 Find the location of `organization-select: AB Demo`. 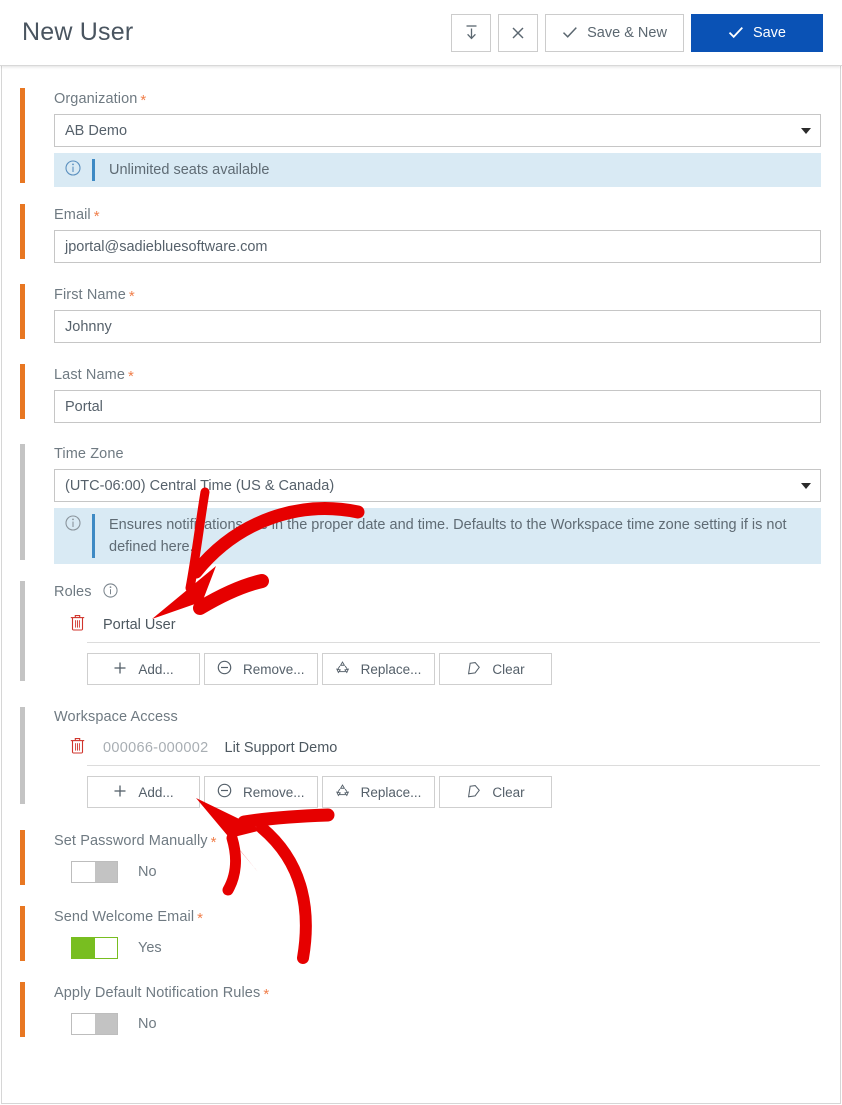

organization-select: AB Demo is located at coordinates (437, 130).